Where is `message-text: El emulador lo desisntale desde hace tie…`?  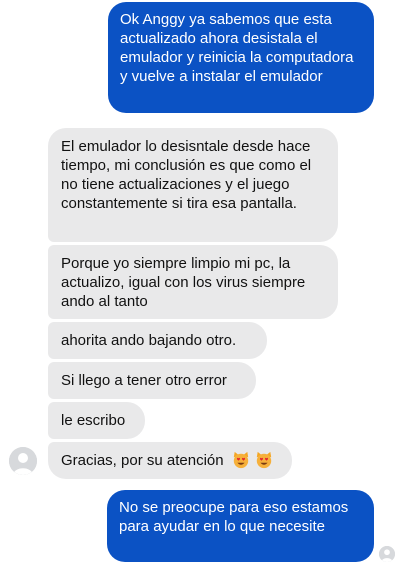 message-text: El emulador lo desisntale desde hace tie… is located at coordinates (186, 175).